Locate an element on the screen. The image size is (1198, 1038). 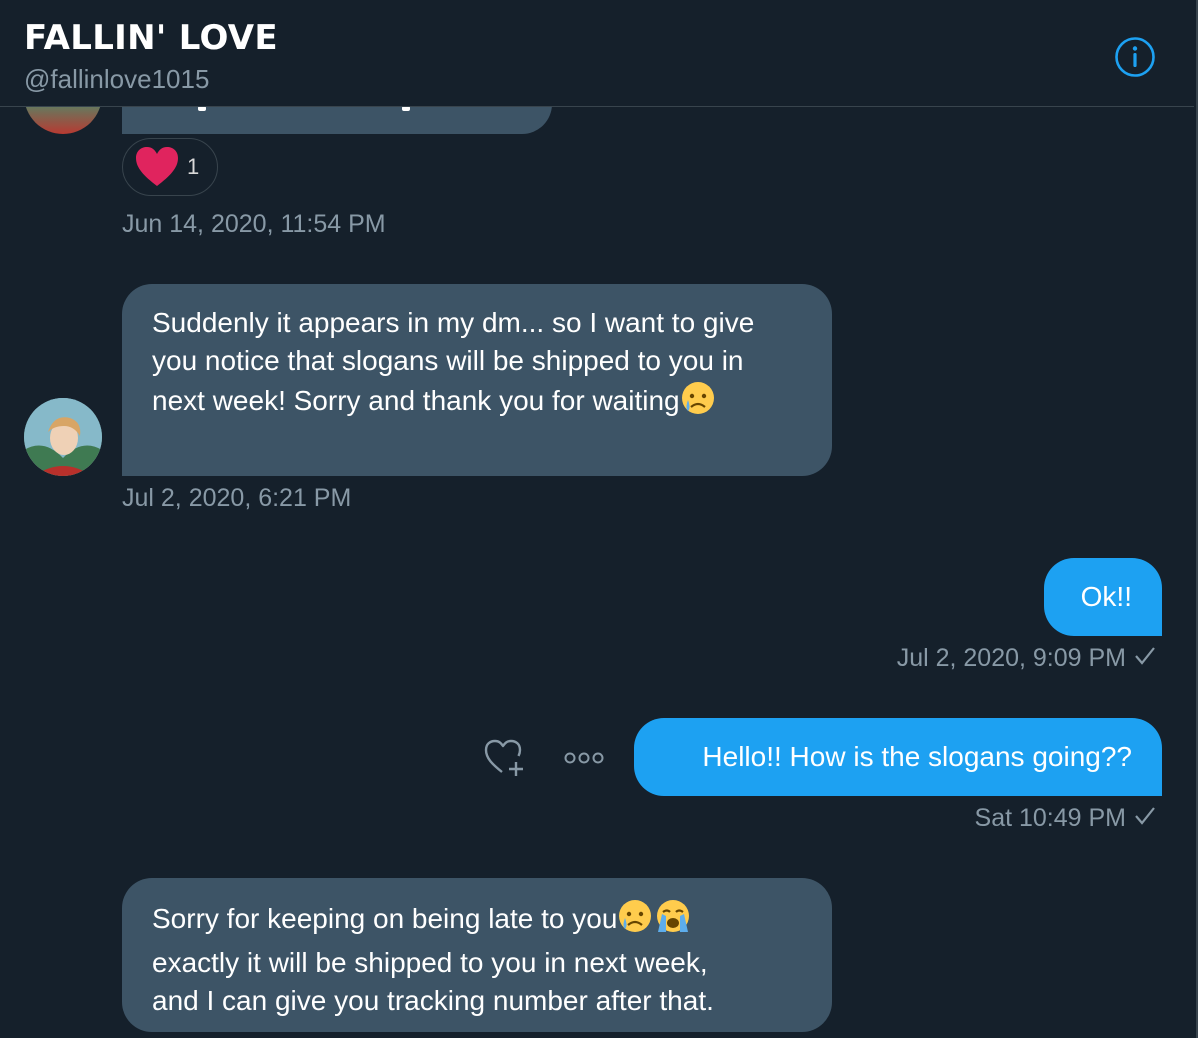
outgoing-message-bubble: Hello!! How is the slogans going?? is located at coordinates (898, 757).